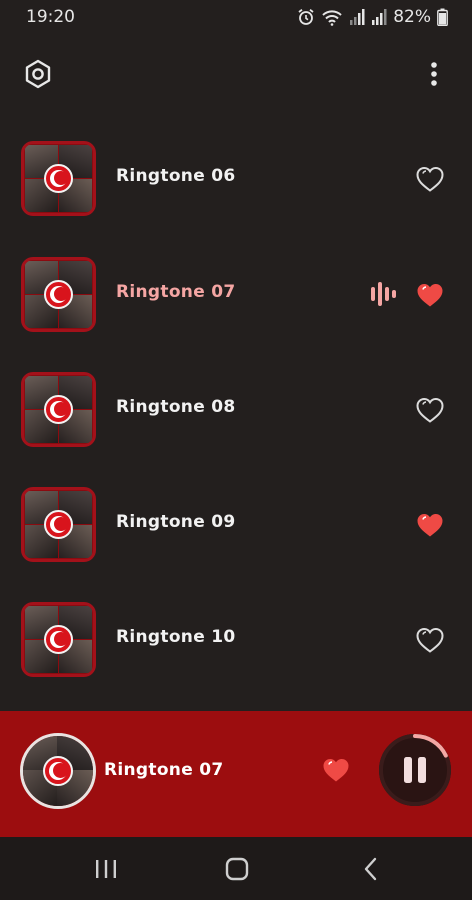  Describe the element at coordinates (357, 17) in the screenshot. I see `signal-icon` at that location.